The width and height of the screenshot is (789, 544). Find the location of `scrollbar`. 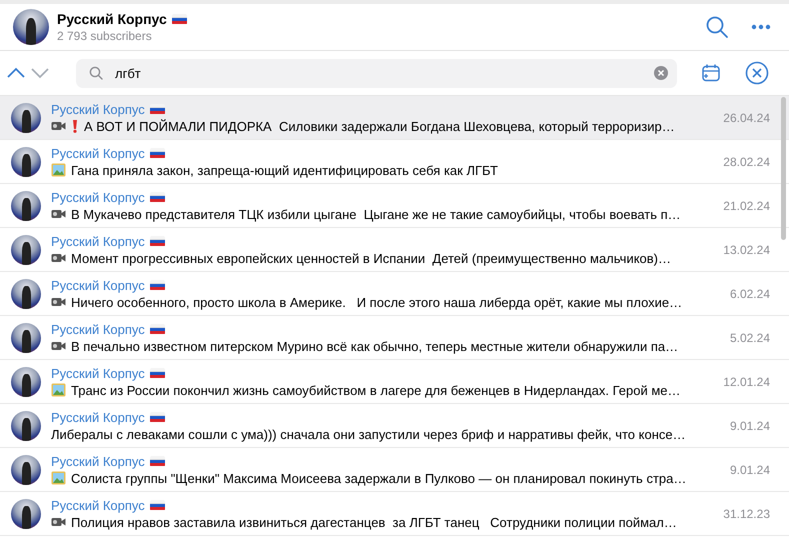

scrollbar is located at coordinates (783, 168).